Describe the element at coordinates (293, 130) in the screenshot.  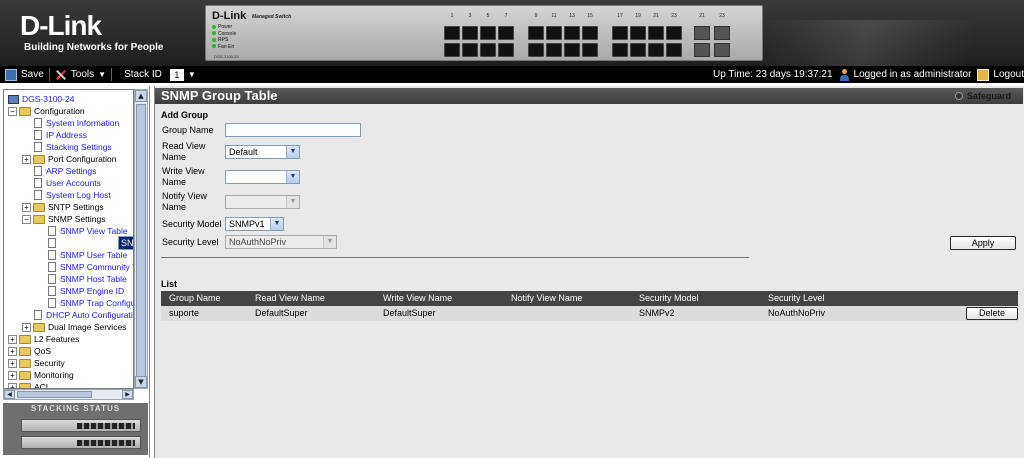
I see `group-name-input` at that location.